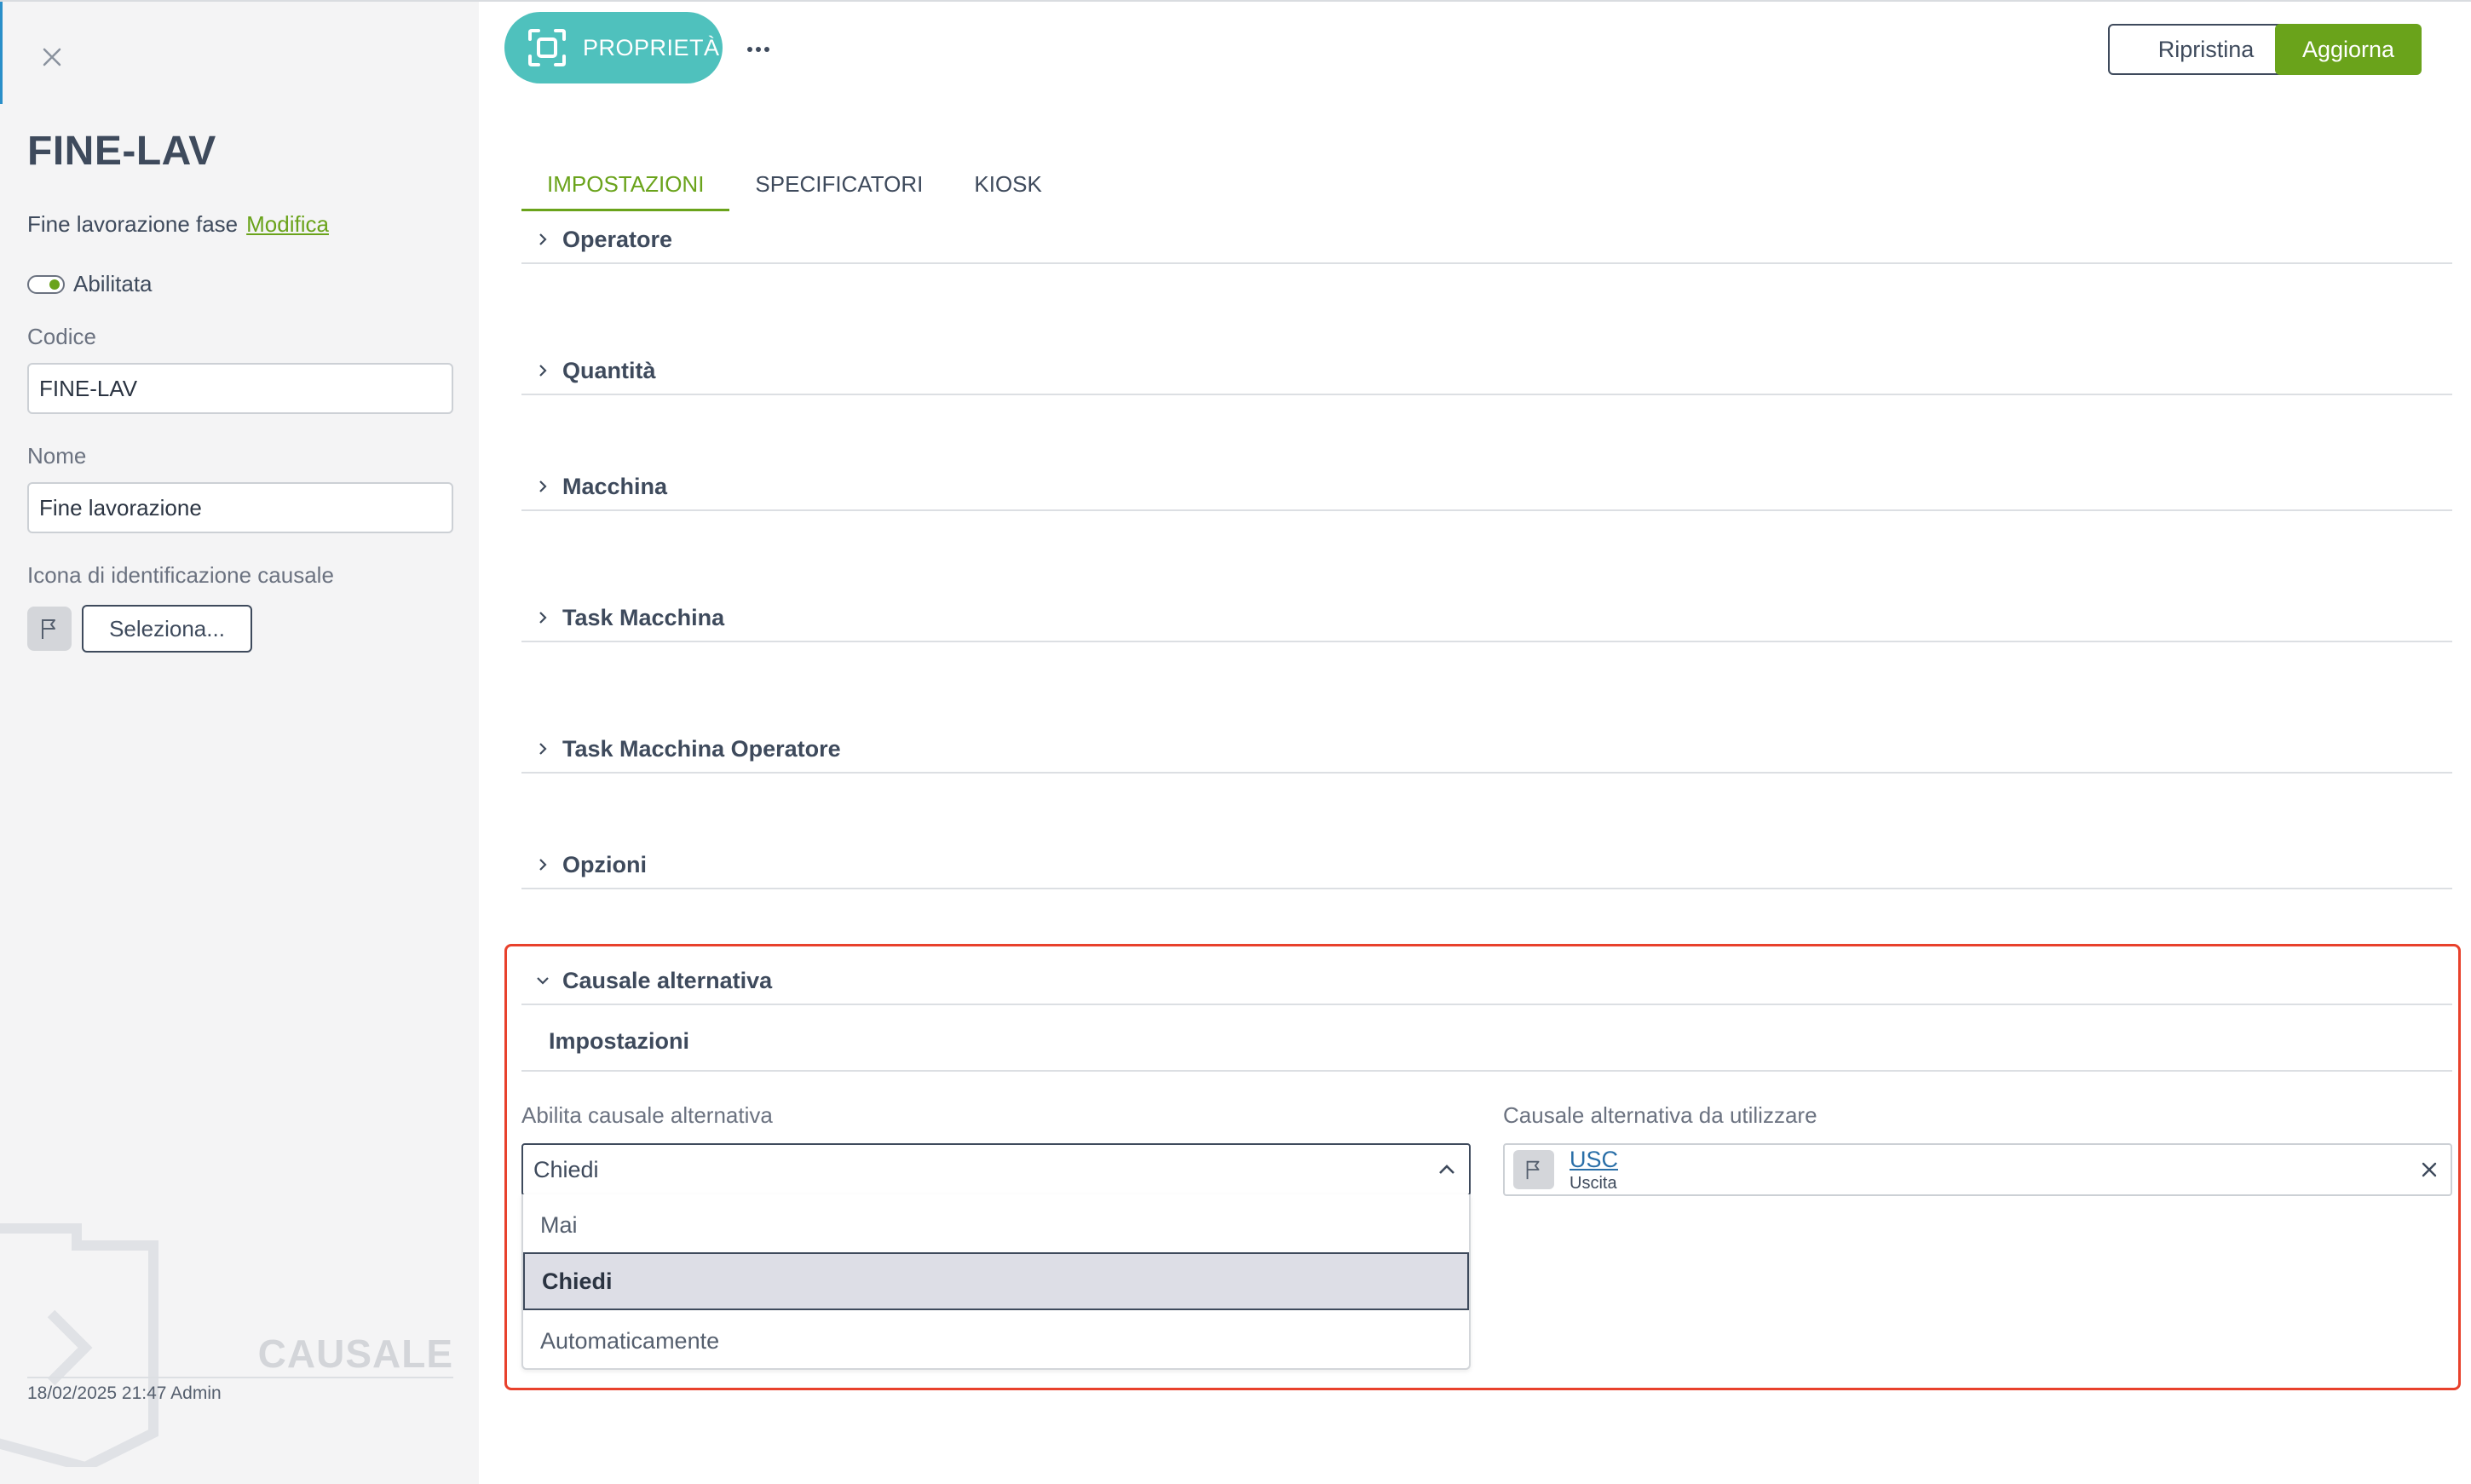  What do you see at coordinates (643, 617) in the screenshot?
I see `section-label: Task Macchina` at bounding box center [643, 617].